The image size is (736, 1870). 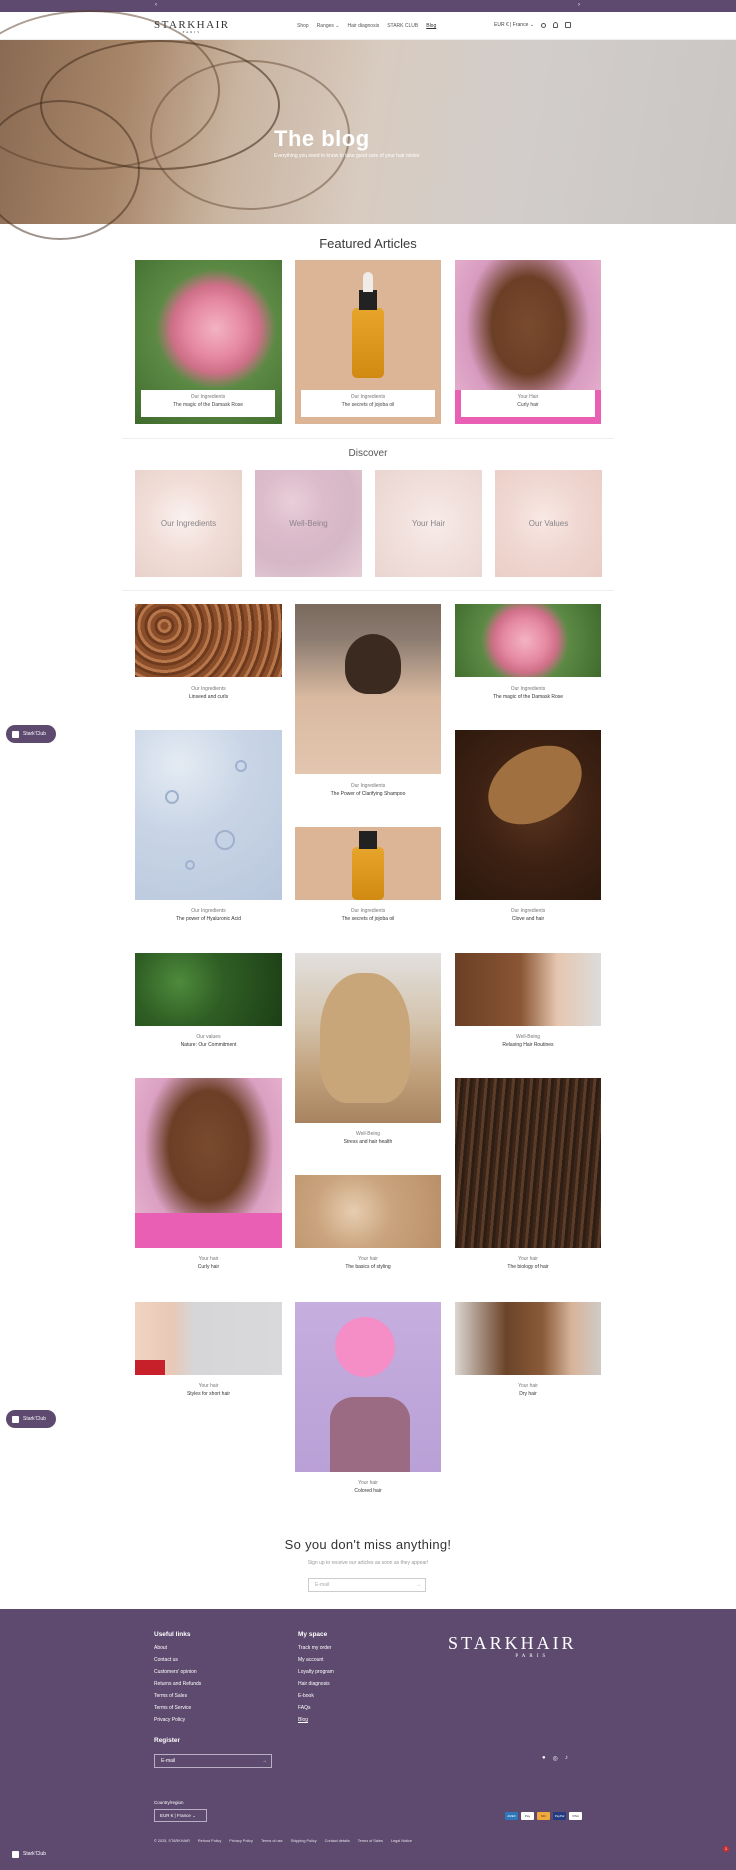 What do you see at coordinates (368, 243) in the screenshot?
I see `featured-title: Featured Articles` at bounding box center [368, 243].